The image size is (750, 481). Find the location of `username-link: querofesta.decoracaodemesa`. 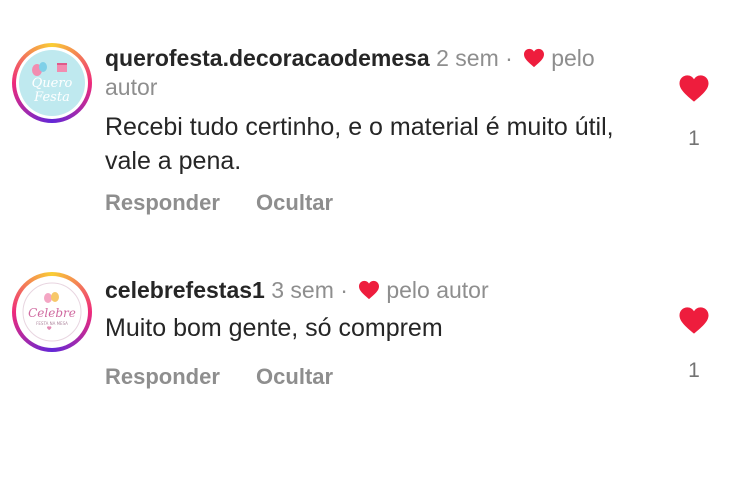

username-link: querofesta.decoracaodemesa is located at coordinates (267, 58).